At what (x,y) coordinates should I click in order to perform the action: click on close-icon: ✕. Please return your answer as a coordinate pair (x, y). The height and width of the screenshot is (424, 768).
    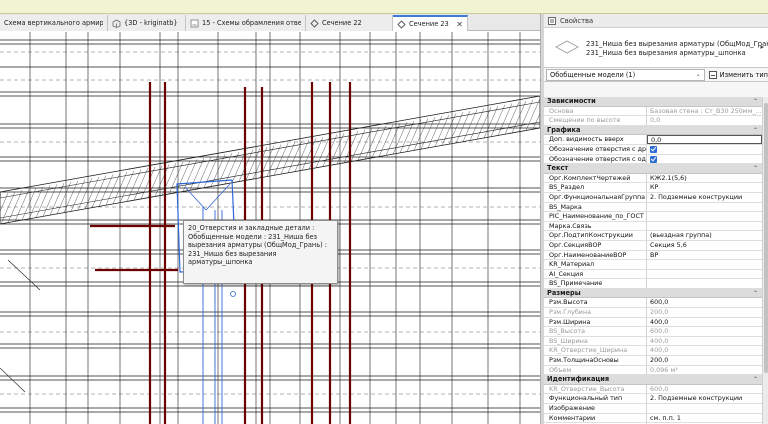
    Looking at the image, I should click on (459, 24).